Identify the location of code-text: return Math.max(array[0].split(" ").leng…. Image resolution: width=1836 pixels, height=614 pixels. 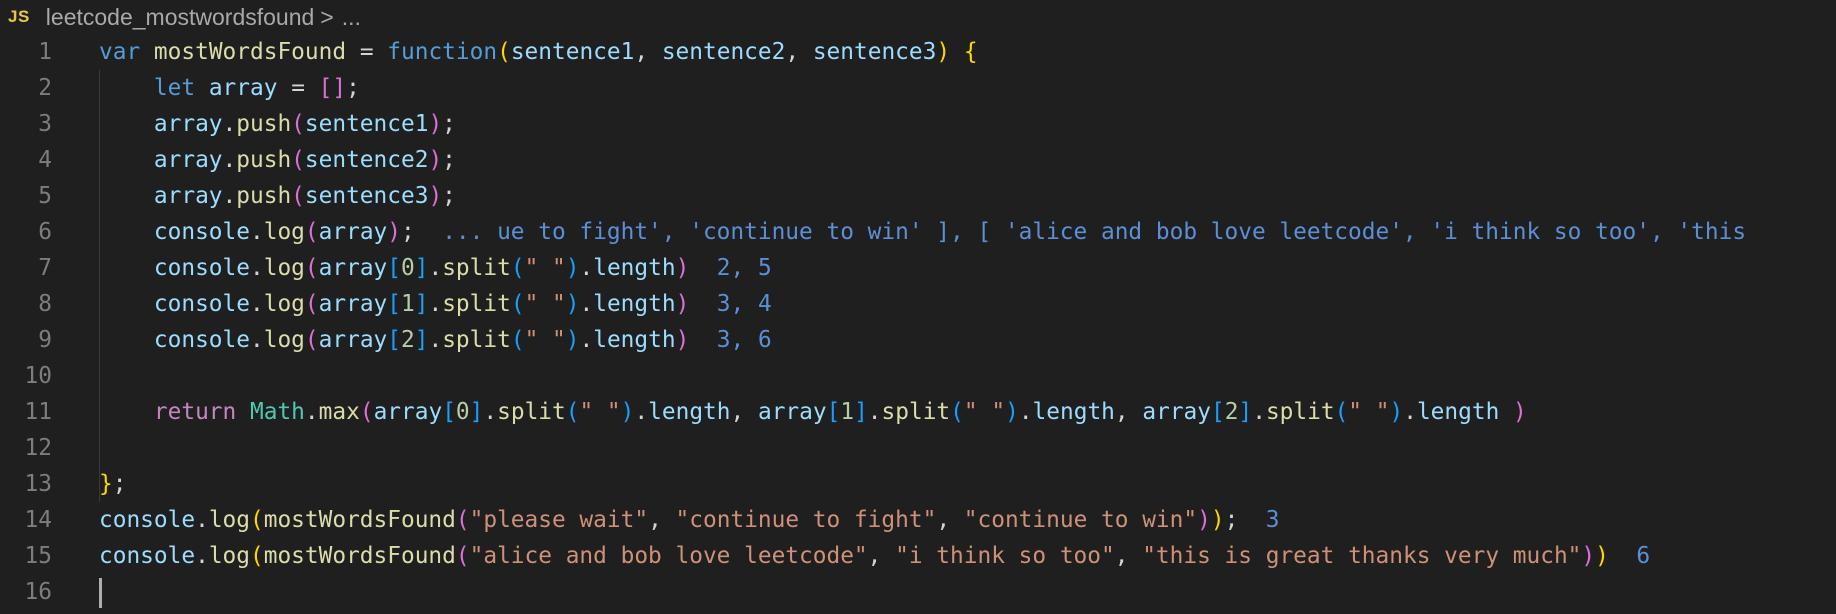
(840, 412).